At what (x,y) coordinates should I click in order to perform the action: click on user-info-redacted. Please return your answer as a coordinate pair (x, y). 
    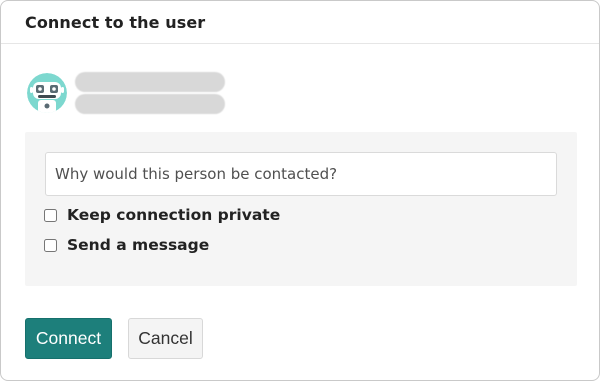
    Looking at the image, I should click on (150, 93).